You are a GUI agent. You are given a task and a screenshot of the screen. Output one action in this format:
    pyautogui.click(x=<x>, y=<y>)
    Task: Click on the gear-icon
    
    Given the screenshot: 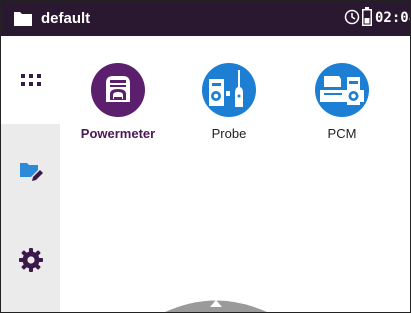 What is the action you would take?
    pyautogui.click(x=30, y=260)
    